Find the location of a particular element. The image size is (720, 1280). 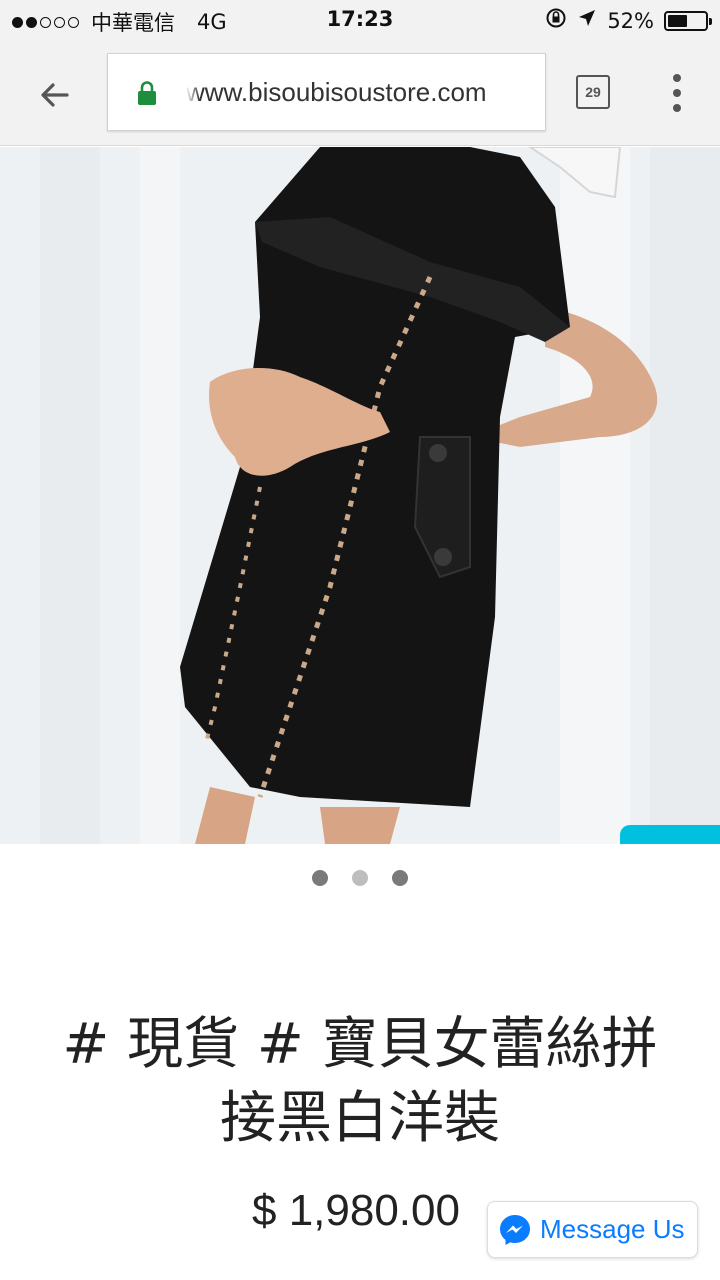

product-title: # 現貨 # 寶貝女蕾絲拼接黑白洋裝 is located at coordinates (360, 1081).